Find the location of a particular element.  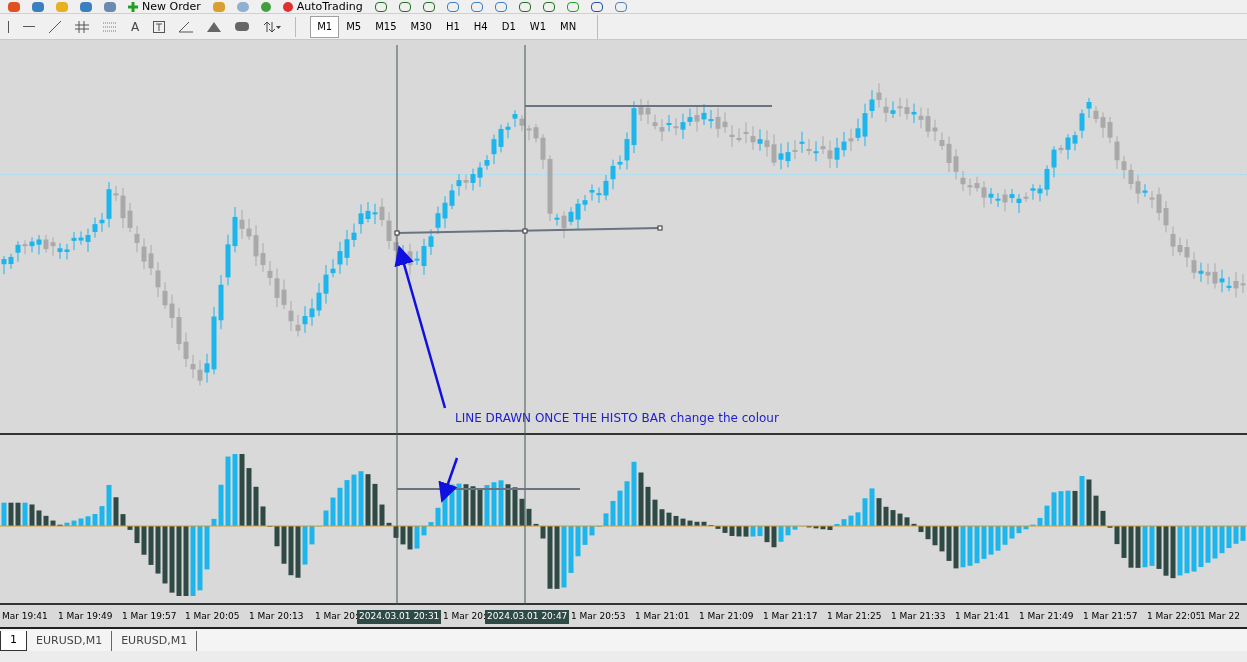

text-tool: A is located at coordinates (135, 26).